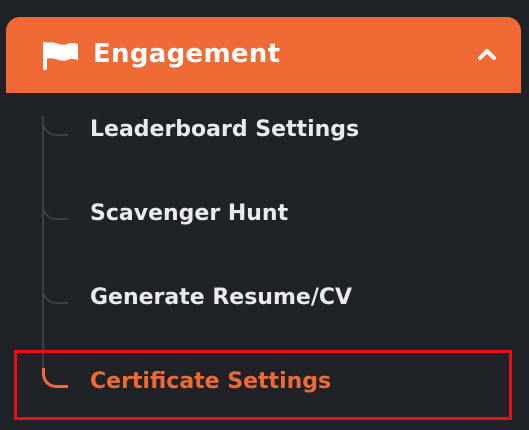  Describe the element at coordinates (210, 382) in the screenshot. I see `sidebar-item-certificate-settings: Certificate Settings` at that location.